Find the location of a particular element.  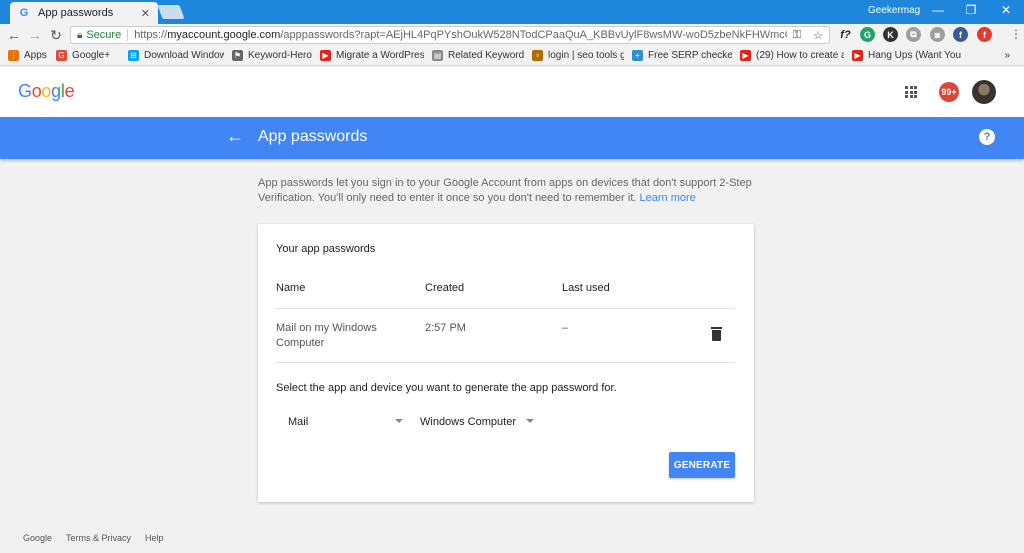

apps-grid-icon: ⋮ is located at coordinates (13, 55).